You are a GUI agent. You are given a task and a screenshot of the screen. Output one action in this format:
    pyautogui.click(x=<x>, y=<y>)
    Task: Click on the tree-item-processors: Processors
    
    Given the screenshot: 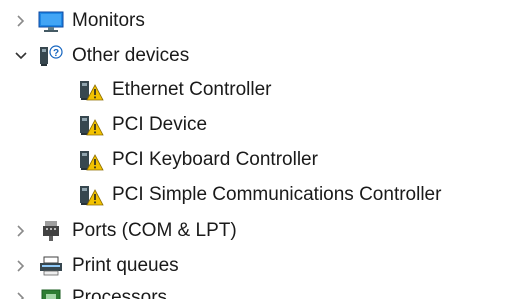 What is the action you would take?
    pyautogui.click(x=83, y=291)
    